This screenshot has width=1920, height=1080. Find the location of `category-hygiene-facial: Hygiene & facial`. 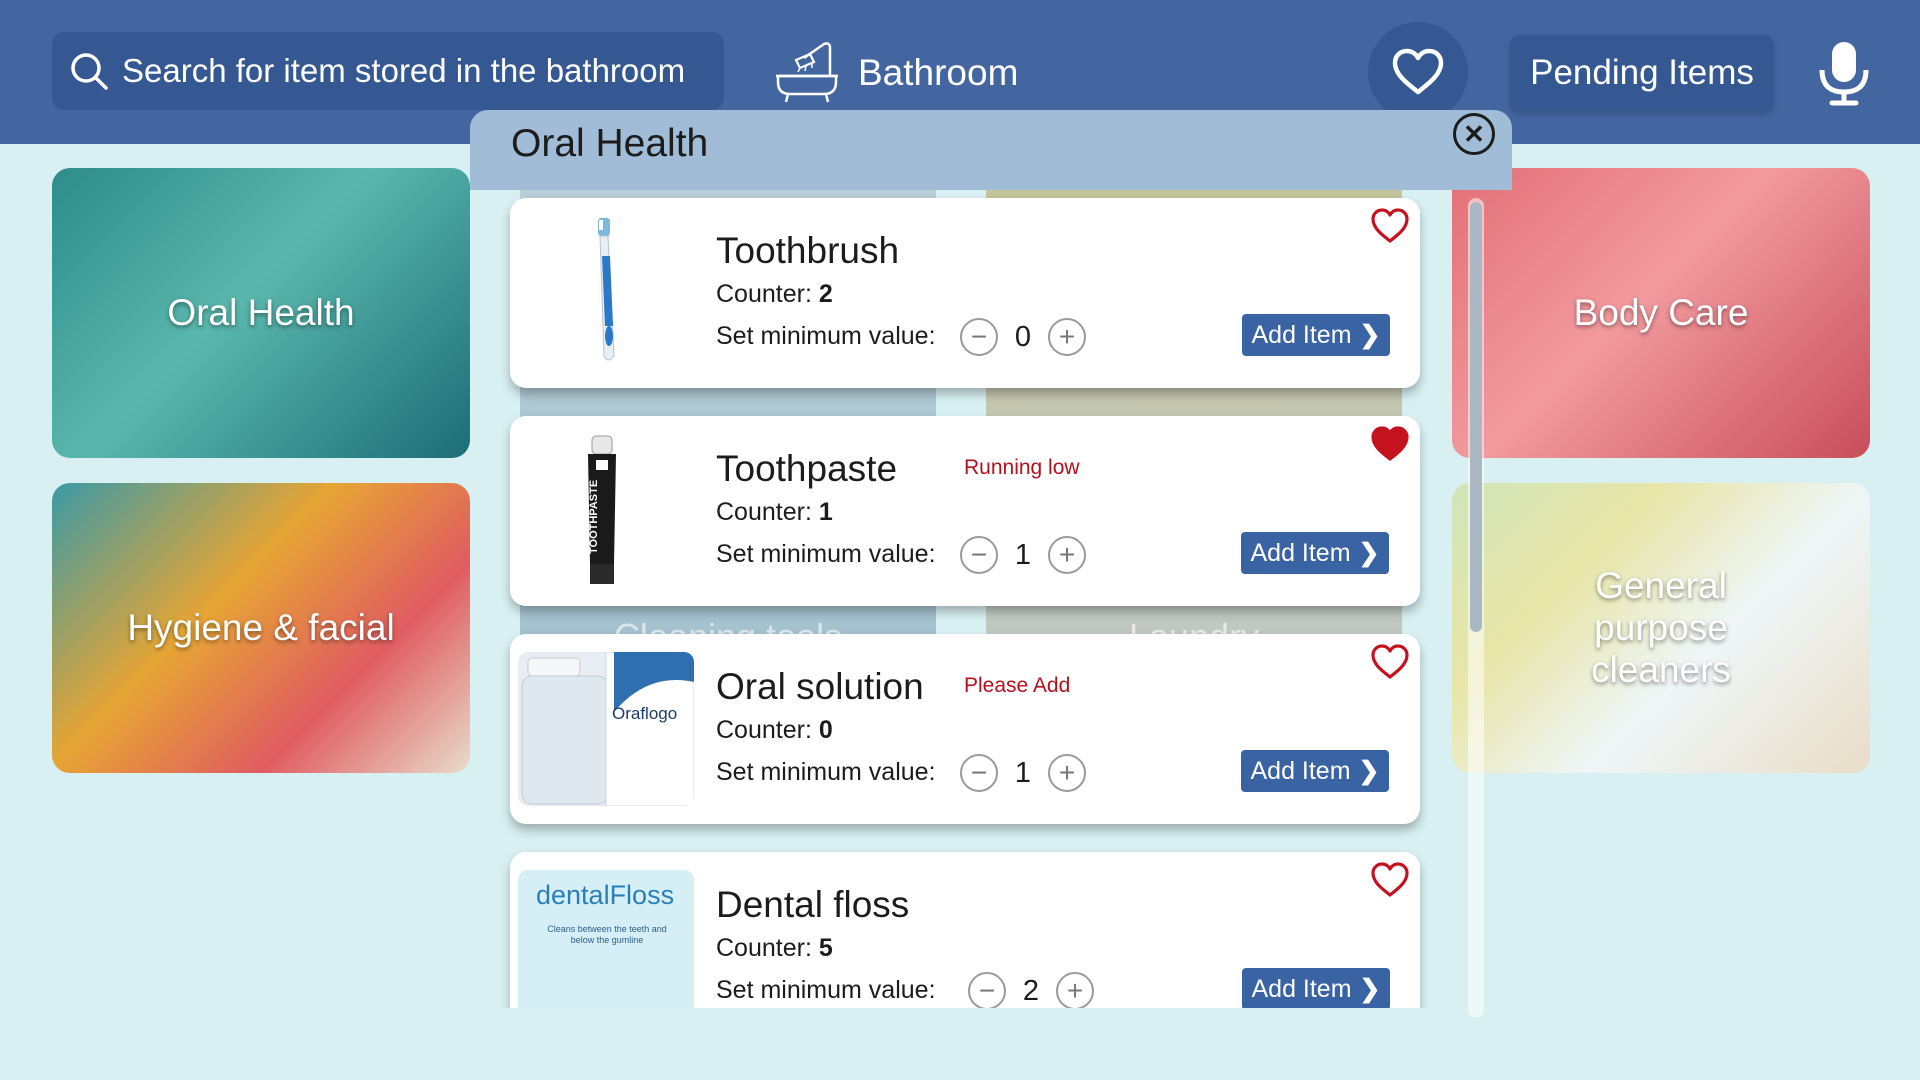

category-hygiene-facial: Hygiene & facial is located at coordinates (261, 628).